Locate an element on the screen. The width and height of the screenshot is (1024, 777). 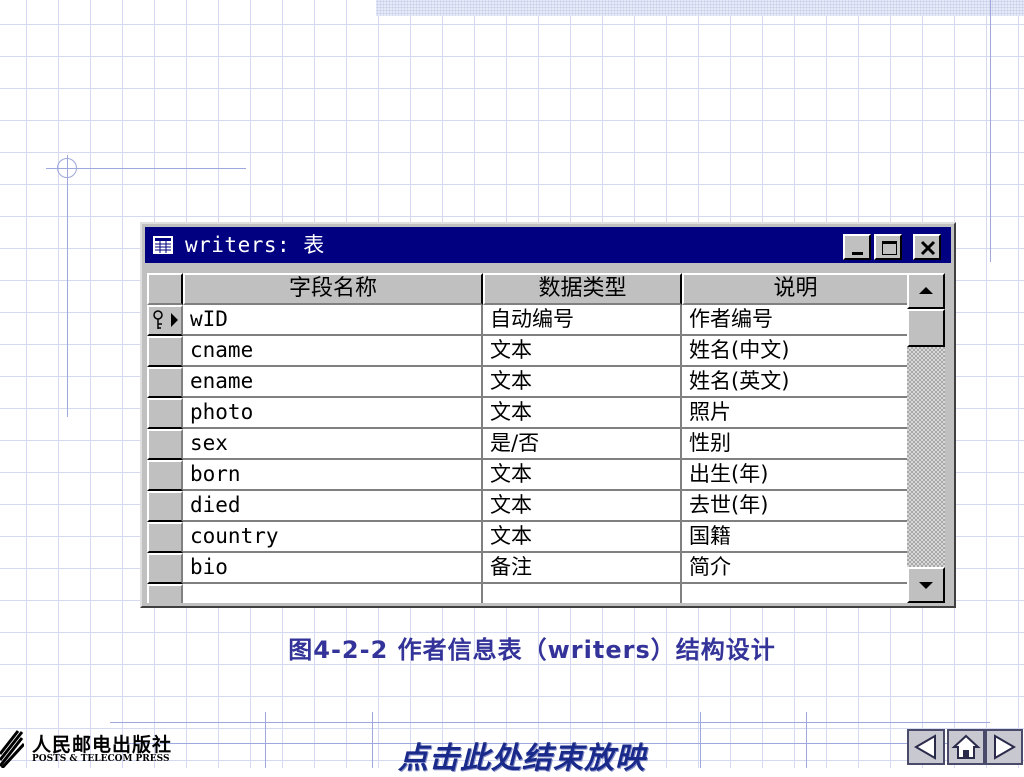
maximize-icon is located at coordinates (889, 248).